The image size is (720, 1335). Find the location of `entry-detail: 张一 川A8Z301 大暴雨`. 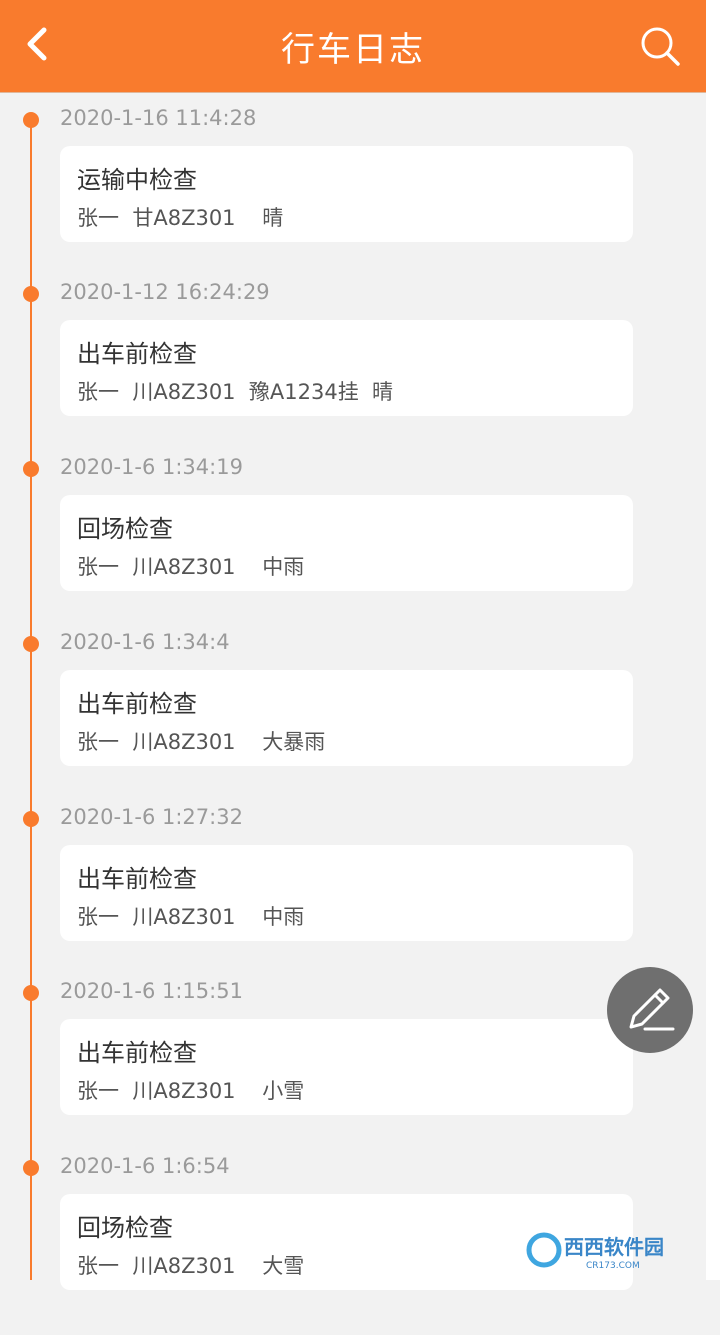

entry-detail: 张一 川A8Z301 大暴雨 is located at coordinates (201, 742).